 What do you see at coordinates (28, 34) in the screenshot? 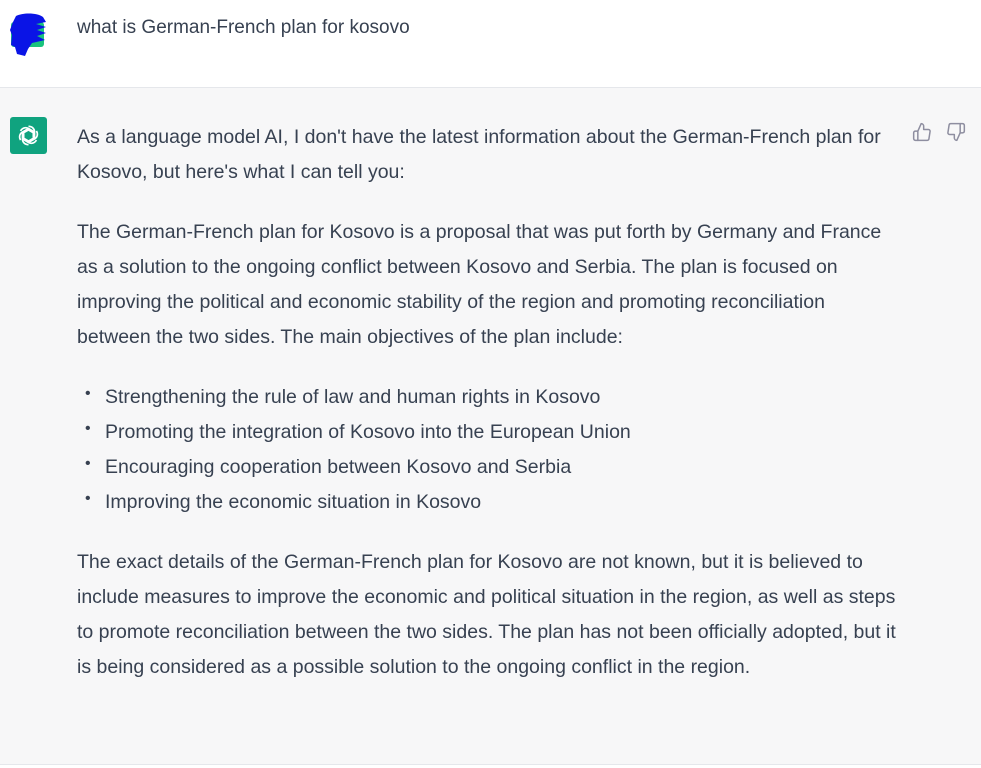
I see `user-avatar-icon` at bounding box center [28, 34].